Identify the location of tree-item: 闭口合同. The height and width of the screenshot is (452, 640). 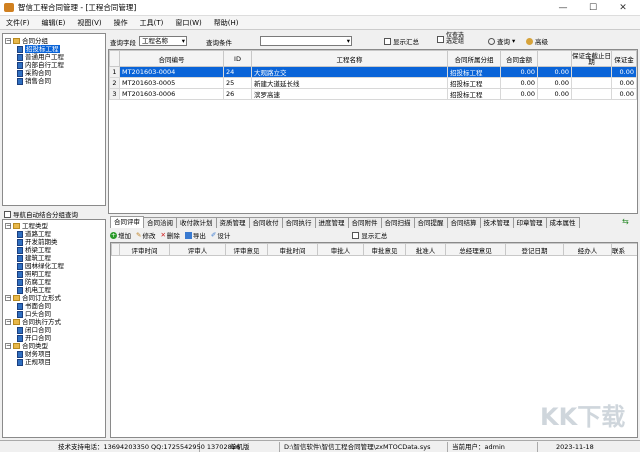
(54, 330).